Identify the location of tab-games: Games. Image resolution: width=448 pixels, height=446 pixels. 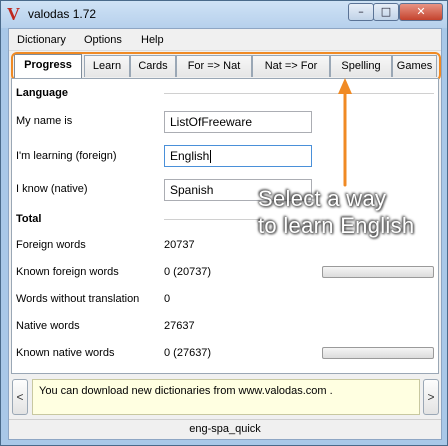
(414, 66).